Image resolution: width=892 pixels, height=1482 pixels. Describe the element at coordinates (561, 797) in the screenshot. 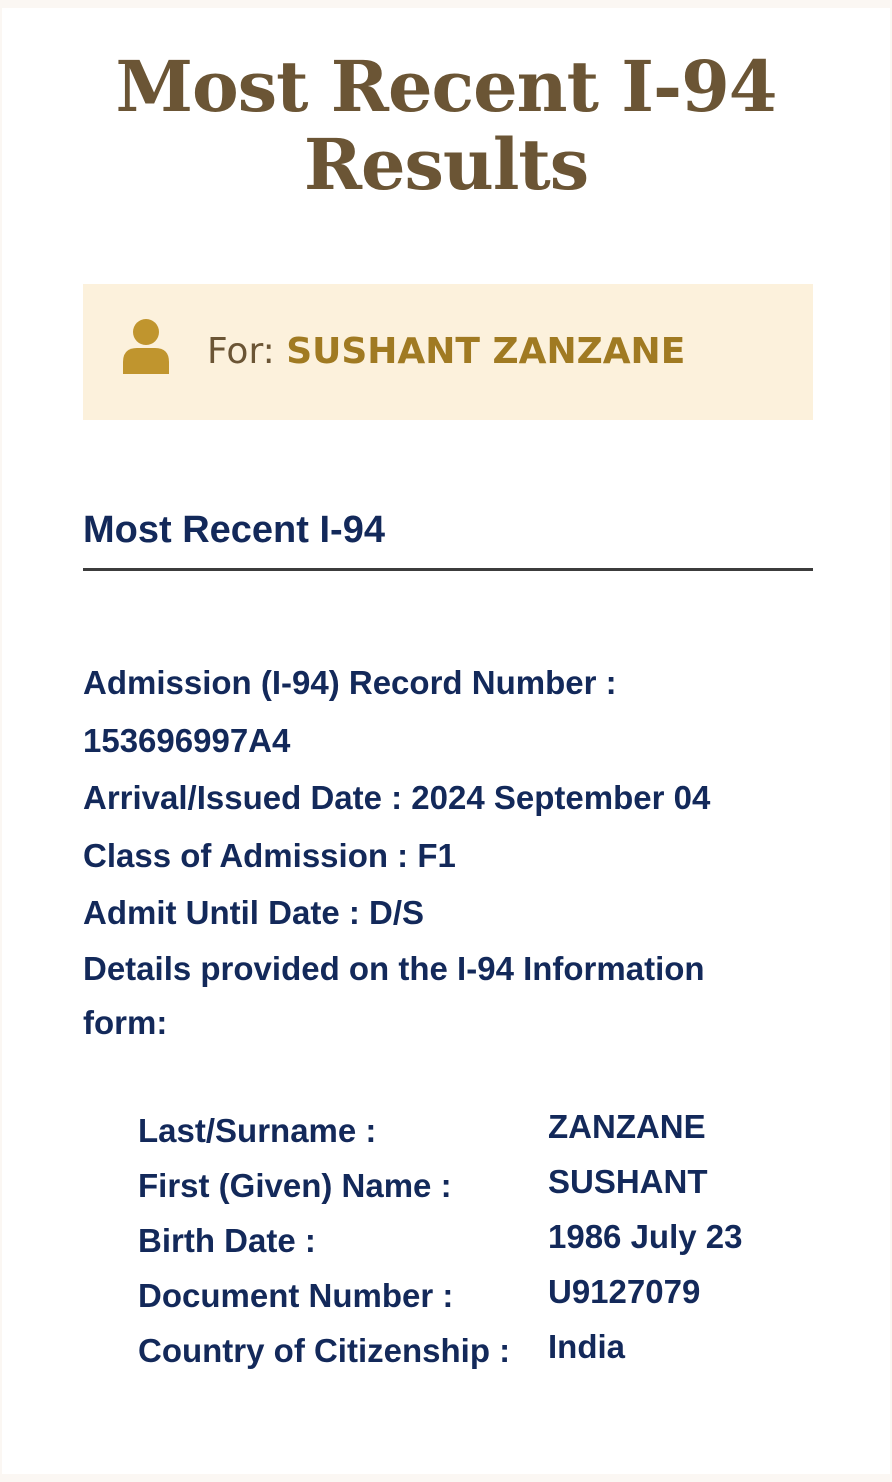

I see `arrival-date-value: 2024 September 04` at that location.